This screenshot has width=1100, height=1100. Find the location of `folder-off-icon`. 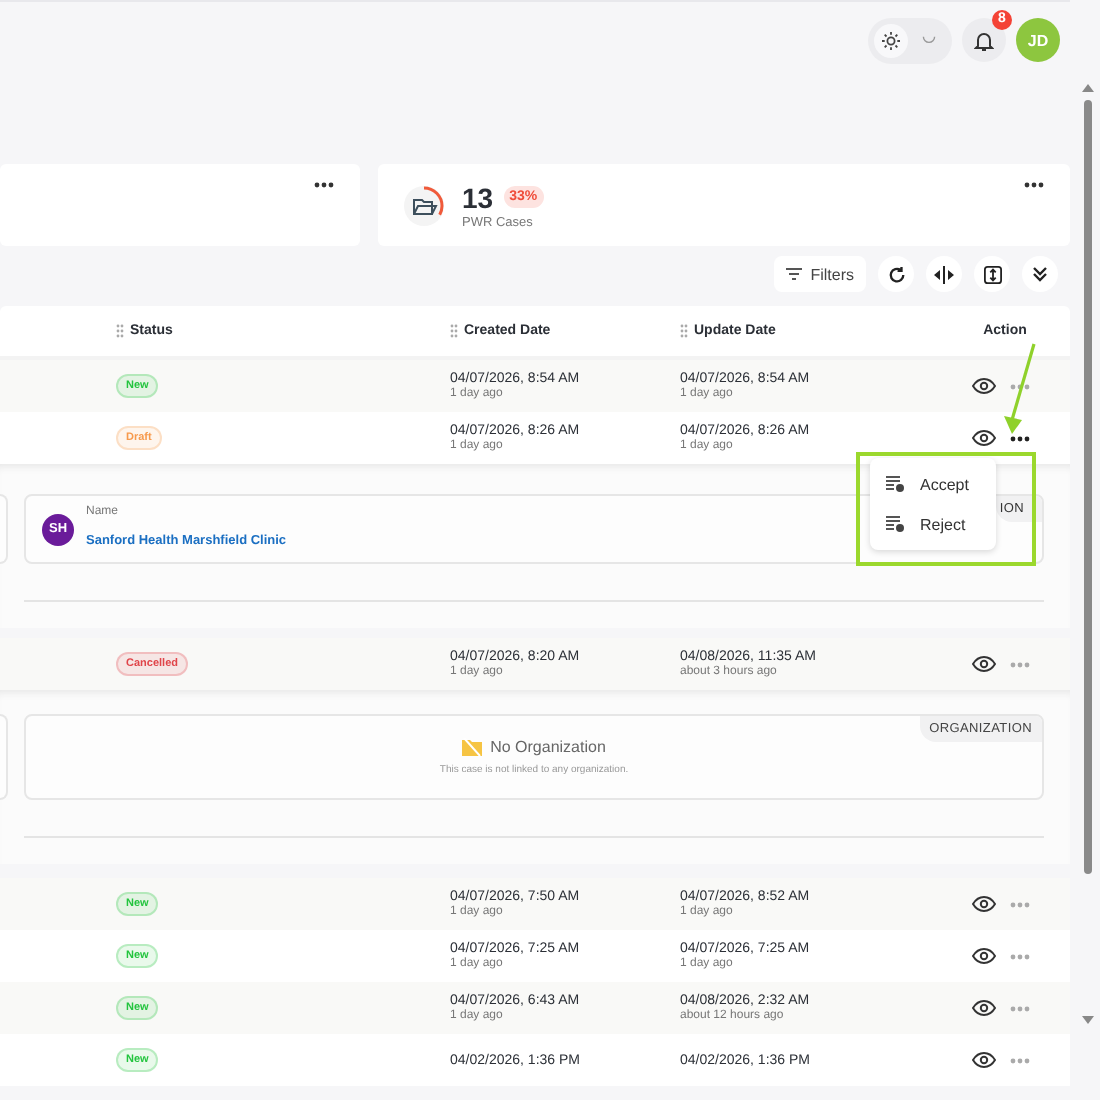

folder-off-icon is located at coordinates (472, 747).